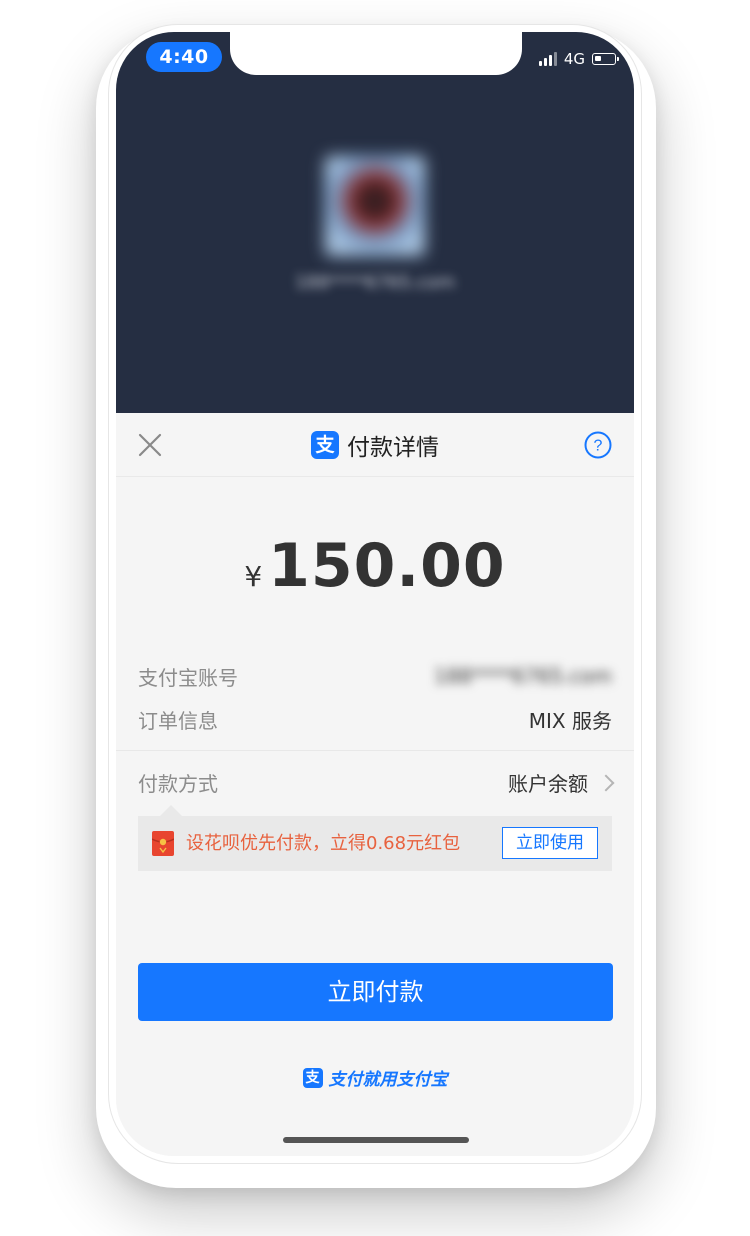 Image resolution: width=750 pixels, height=1236 pixels. I want to click on currency-symbol: ¥, so click(253, 576).